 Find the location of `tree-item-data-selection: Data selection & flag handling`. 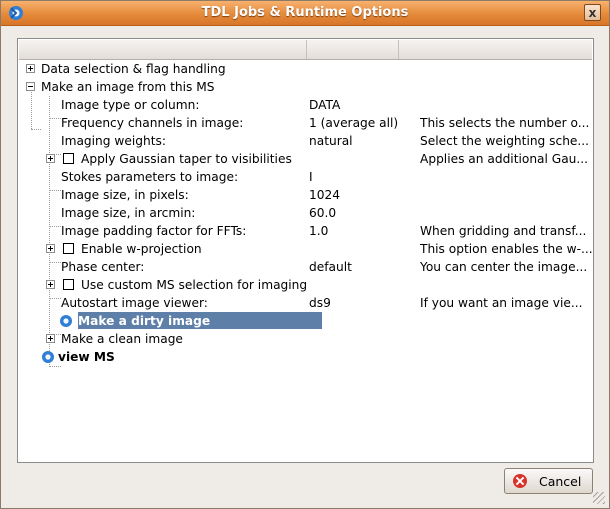

tree-item-data-selection: Data selection & flag handling is located at coordinates (305, 69).